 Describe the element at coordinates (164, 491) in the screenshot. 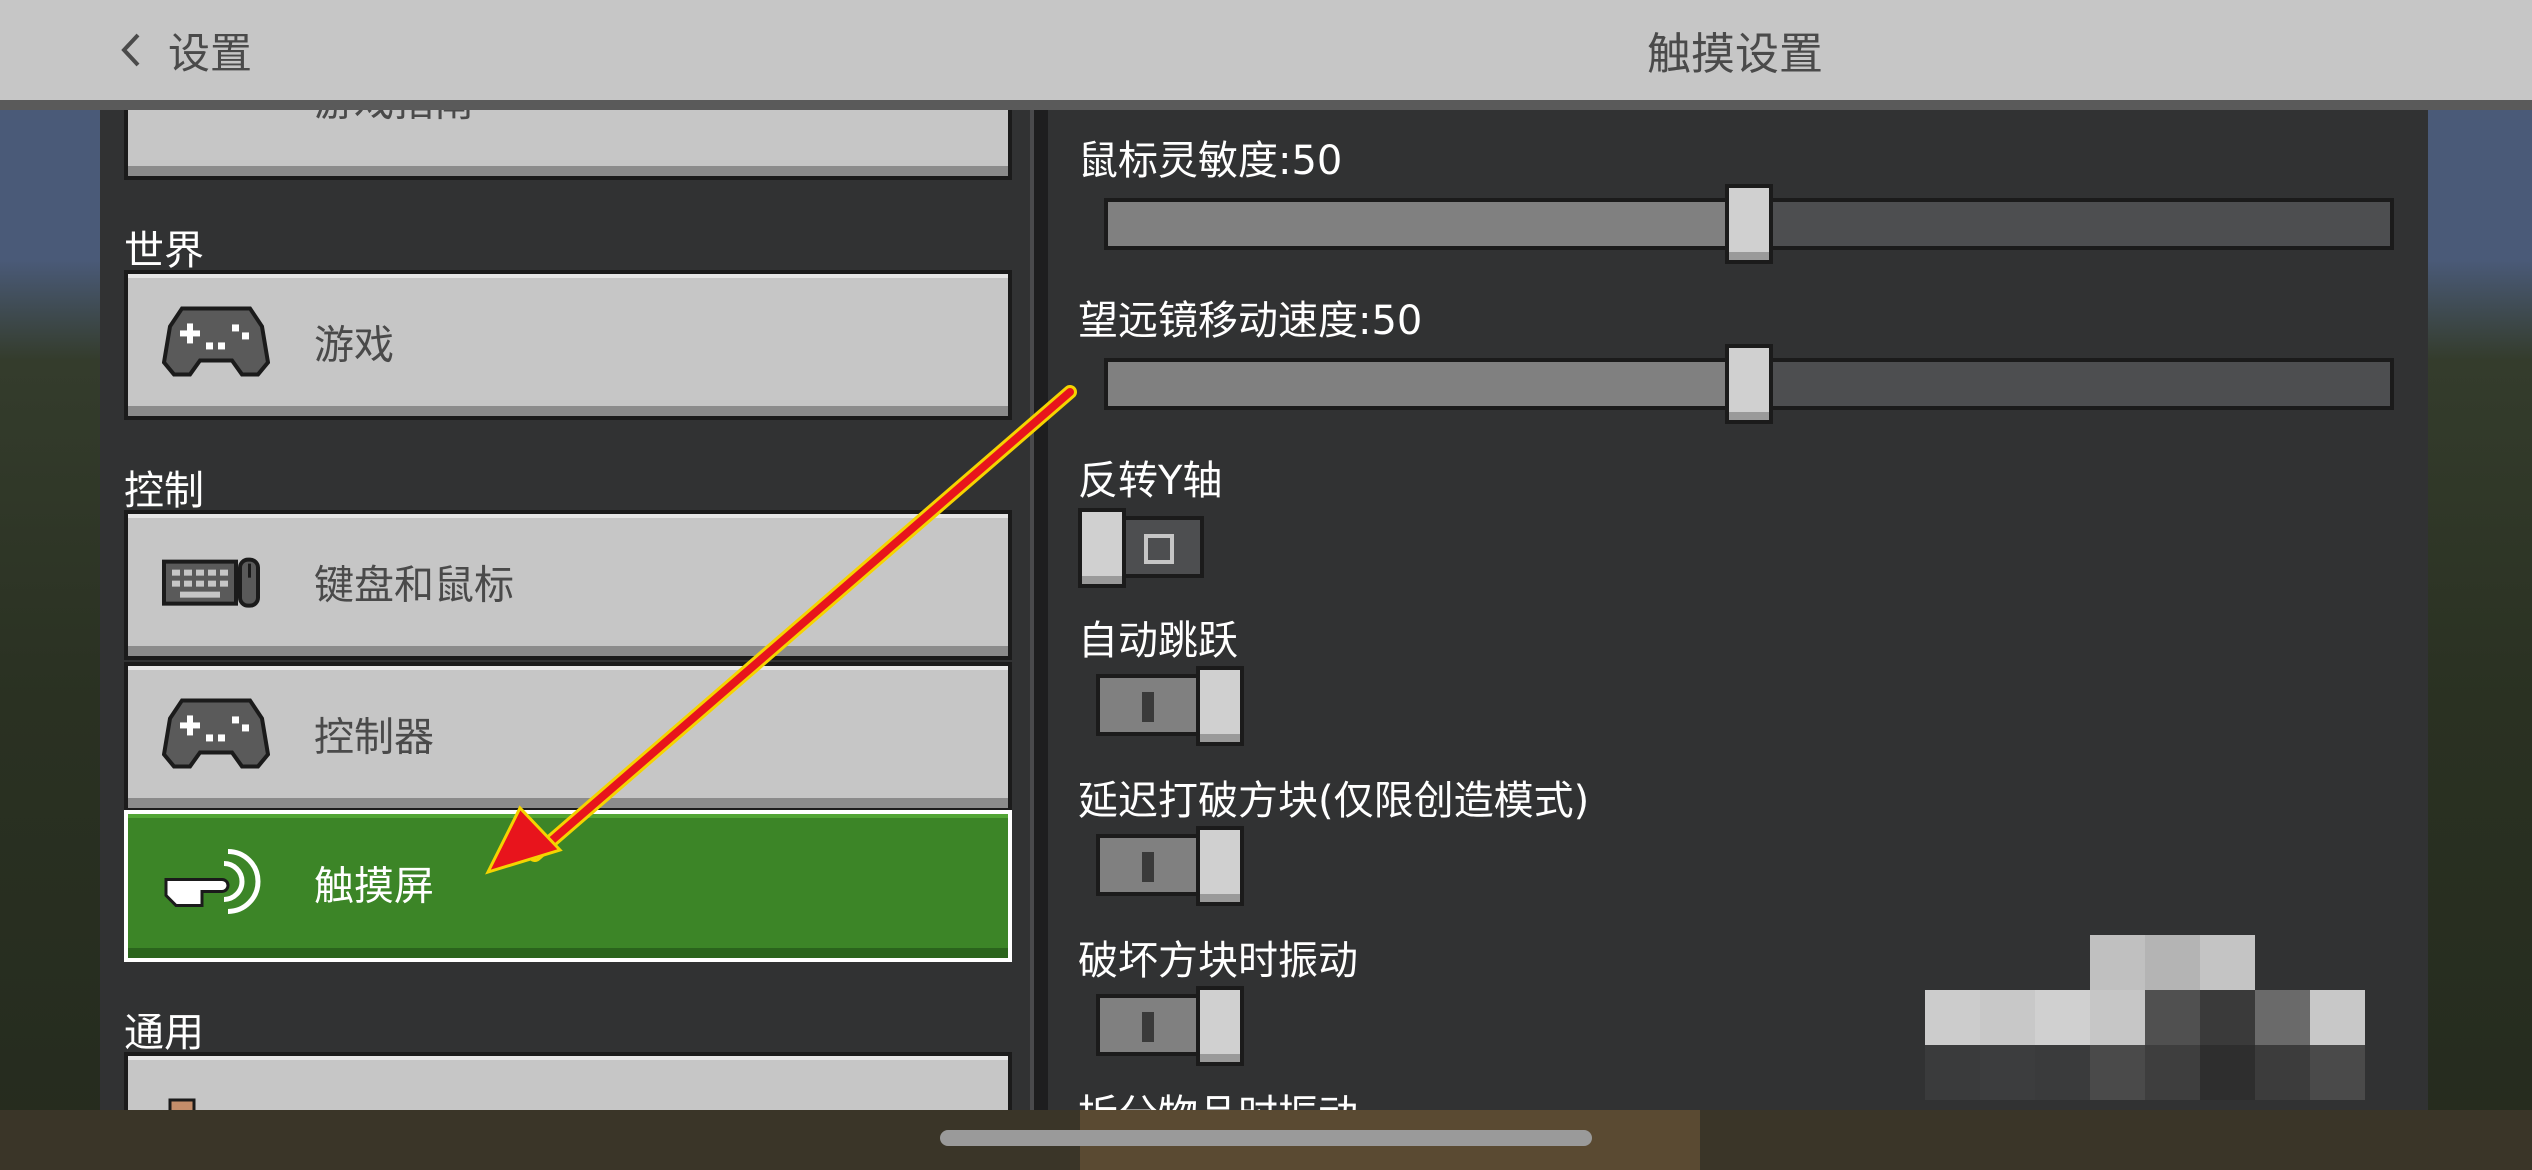

I see `section-title-controls: 控制` at that location.